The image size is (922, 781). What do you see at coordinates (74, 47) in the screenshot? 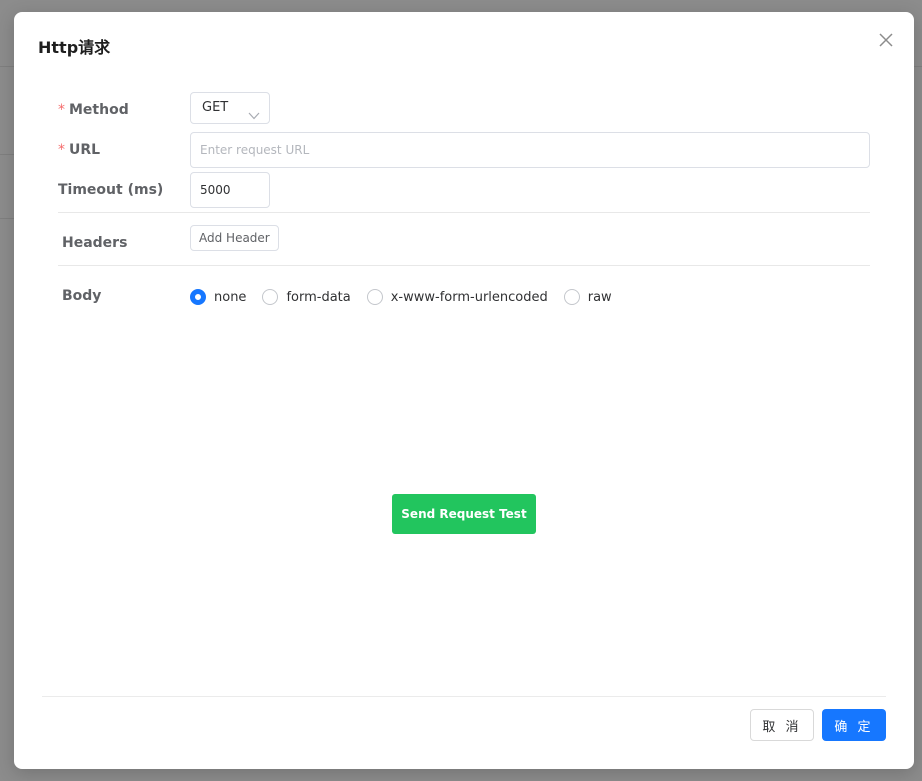
I see `dialog-title: Http请求` at bounding box center [74, 47].